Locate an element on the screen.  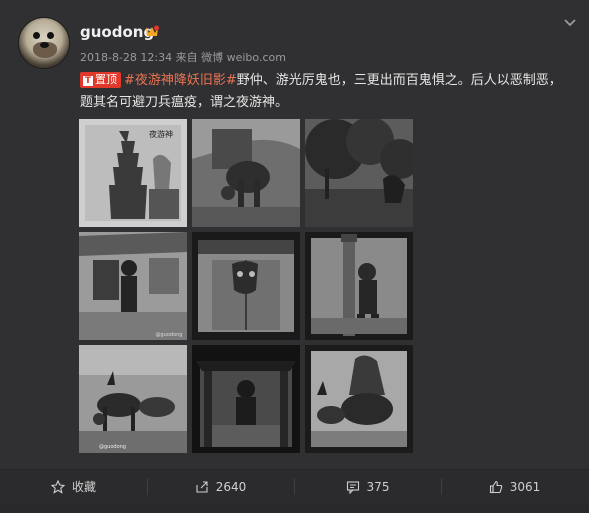
repost-count: 2640 is located at coordinates (231, 486).